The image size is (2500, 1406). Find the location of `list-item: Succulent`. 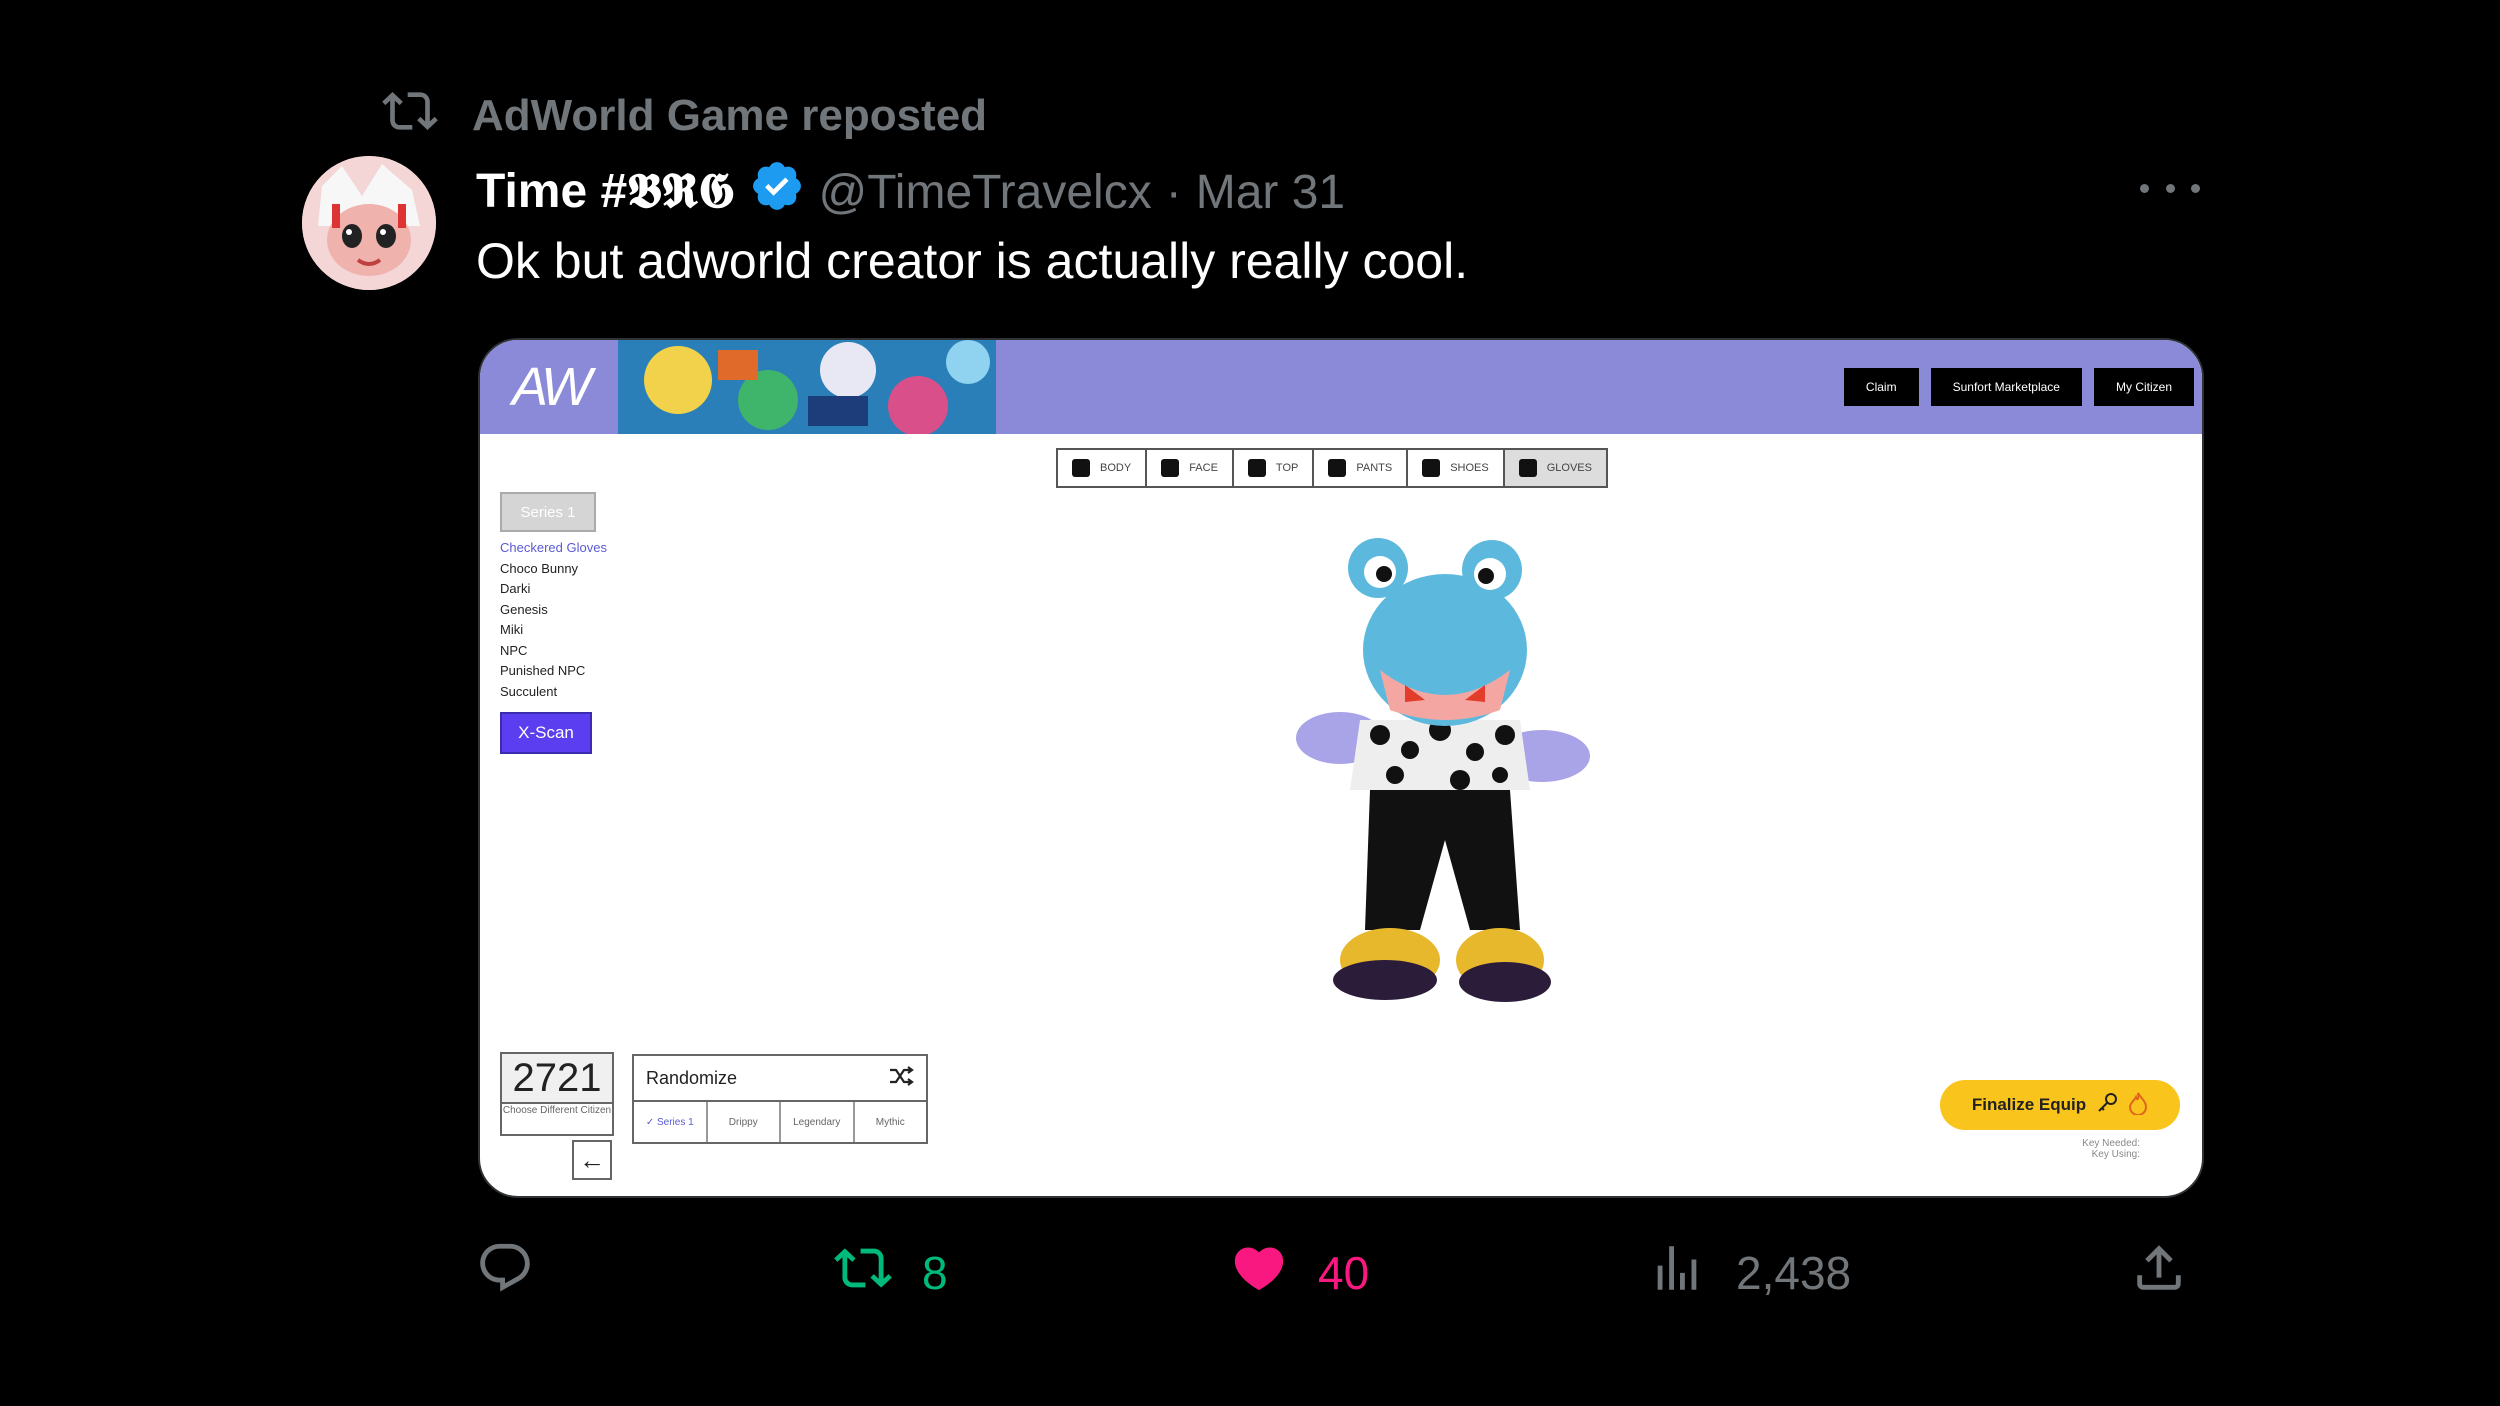

list-item: Succulent is located at coordinates (553, 692).